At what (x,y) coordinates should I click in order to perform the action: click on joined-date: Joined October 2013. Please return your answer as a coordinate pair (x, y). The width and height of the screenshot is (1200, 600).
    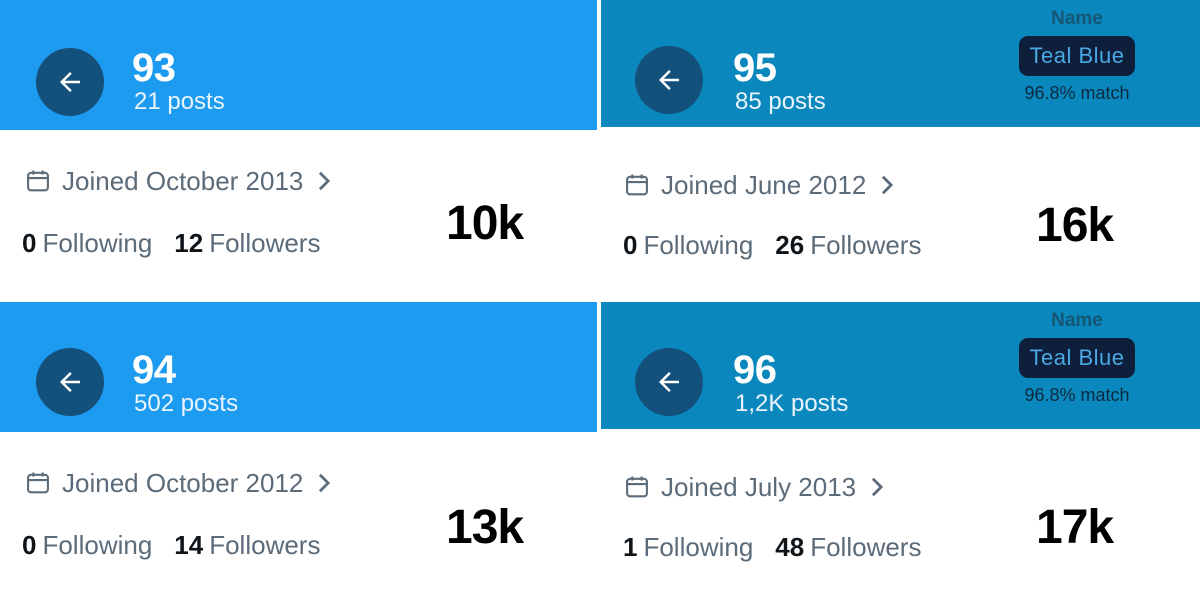
    Looking at the image, I should click on (183, 181).